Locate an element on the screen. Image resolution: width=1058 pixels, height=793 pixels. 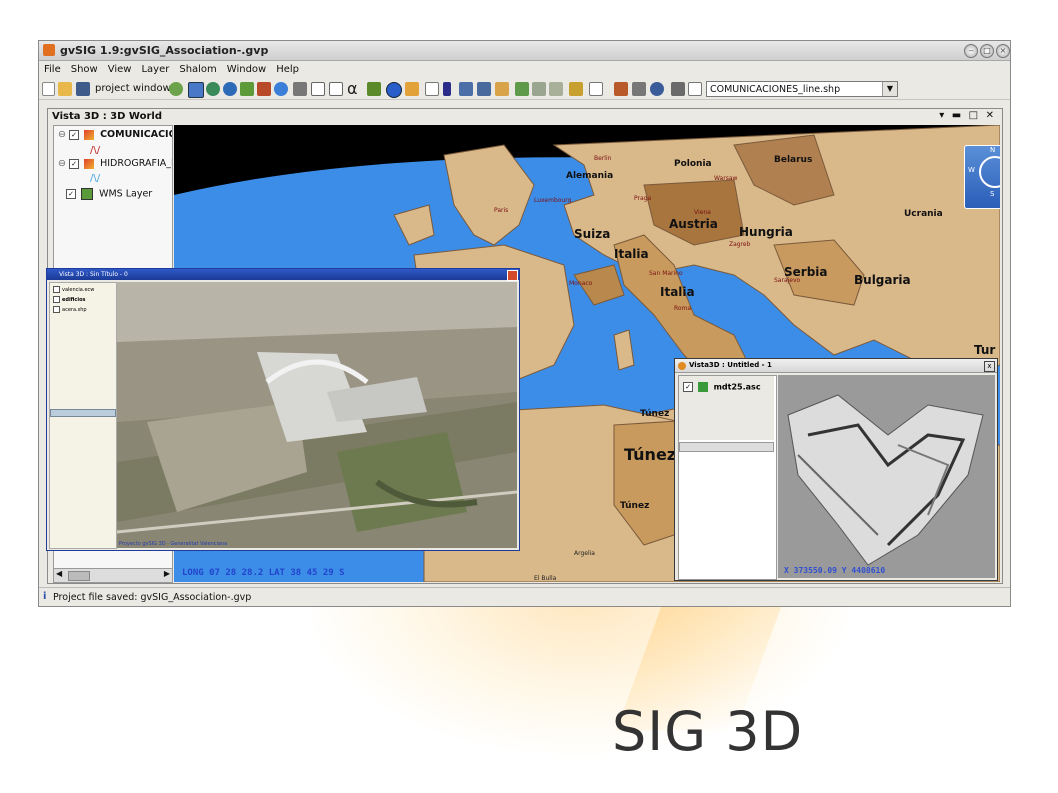
scroll-left-icon: ◀ is located at coordinates (59, 573).